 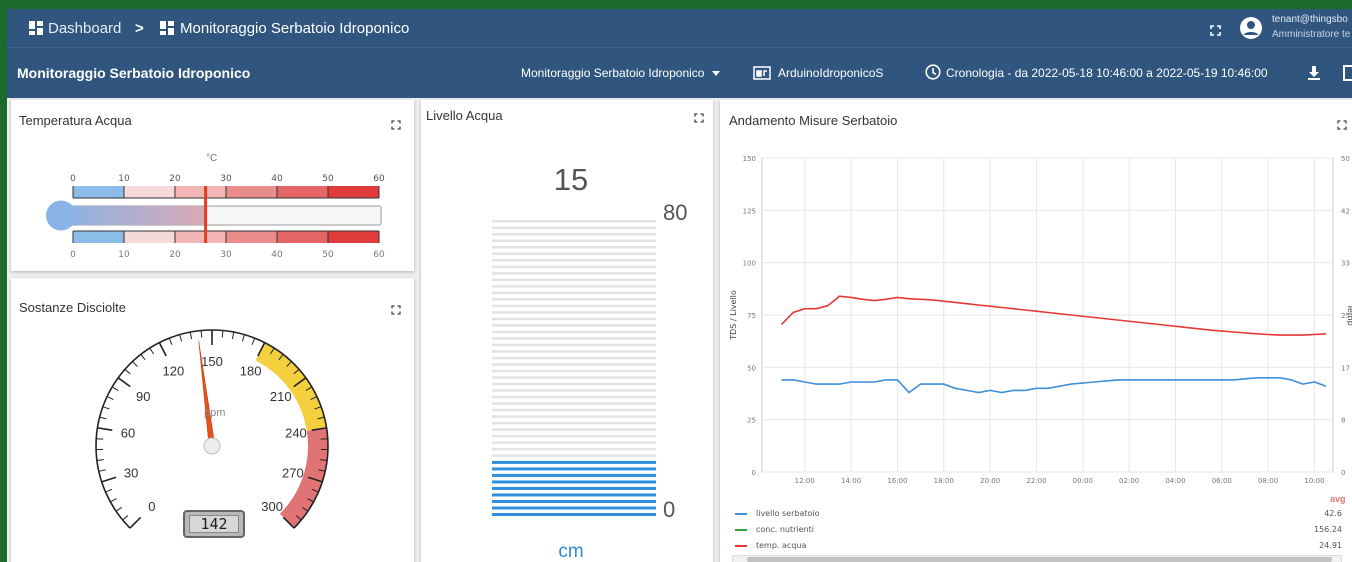 I want to click on tds-unit: ppm, so click(x=215, y=413).